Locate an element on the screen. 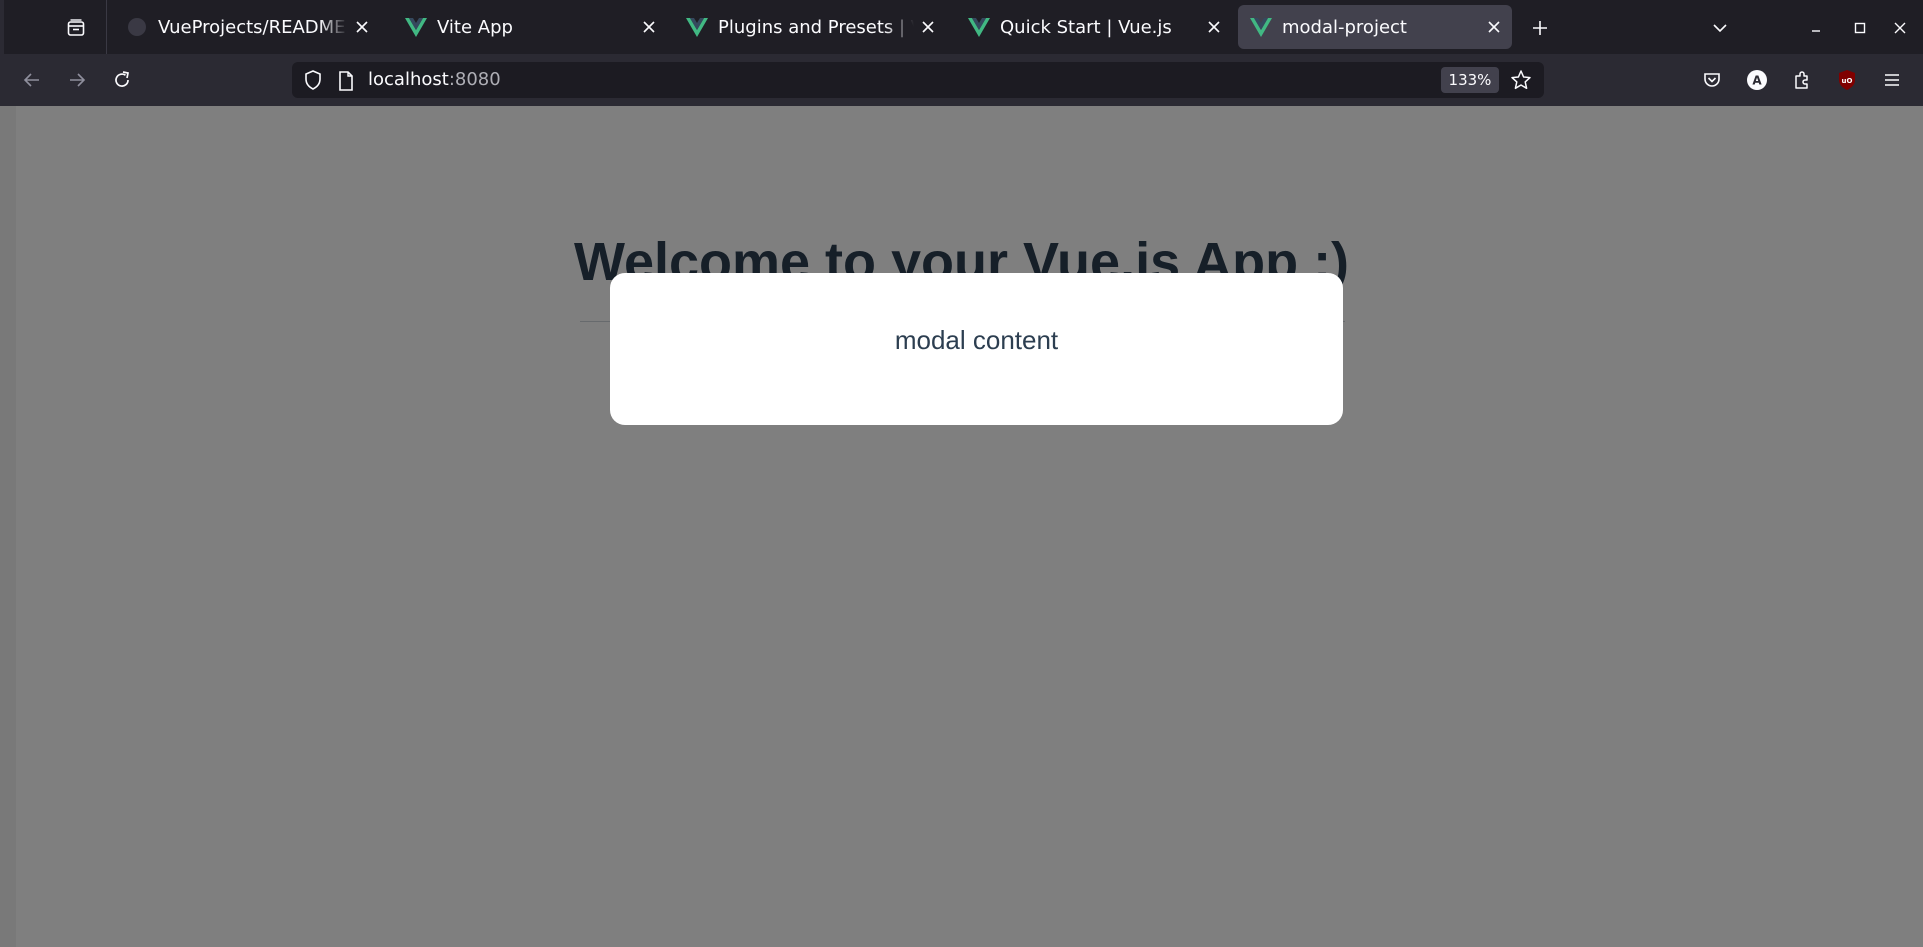 The image size is (1923, 947). tab-modal-project: modal-project is located at coordinates (1375, 27).